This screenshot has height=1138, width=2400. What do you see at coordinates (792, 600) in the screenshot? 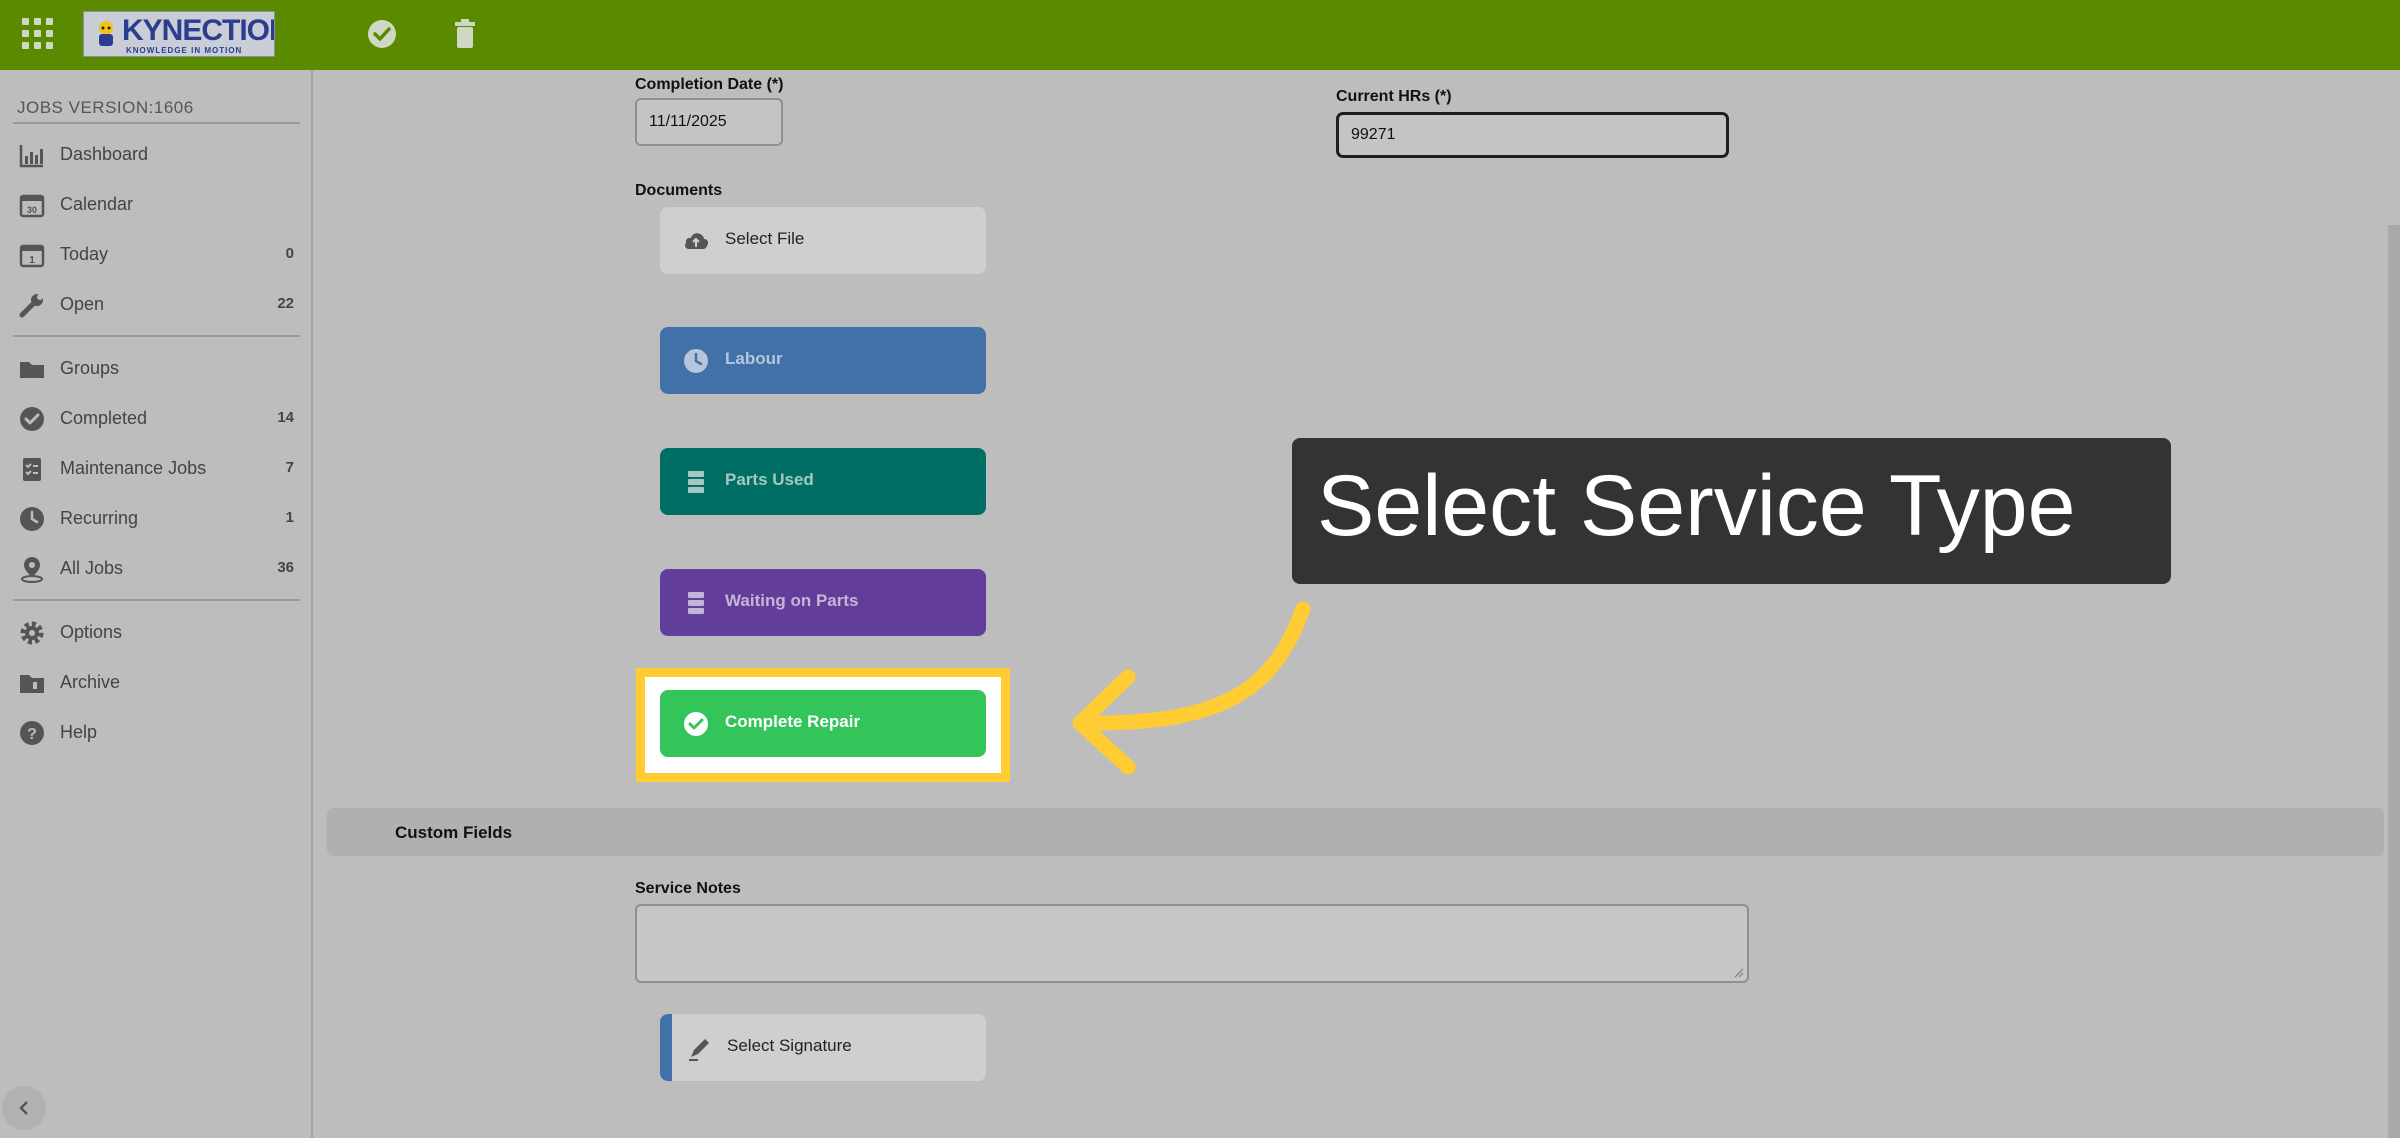
I see `waiting-on-parts-label: Waiting on Parts` at bounding box center [792, 600].